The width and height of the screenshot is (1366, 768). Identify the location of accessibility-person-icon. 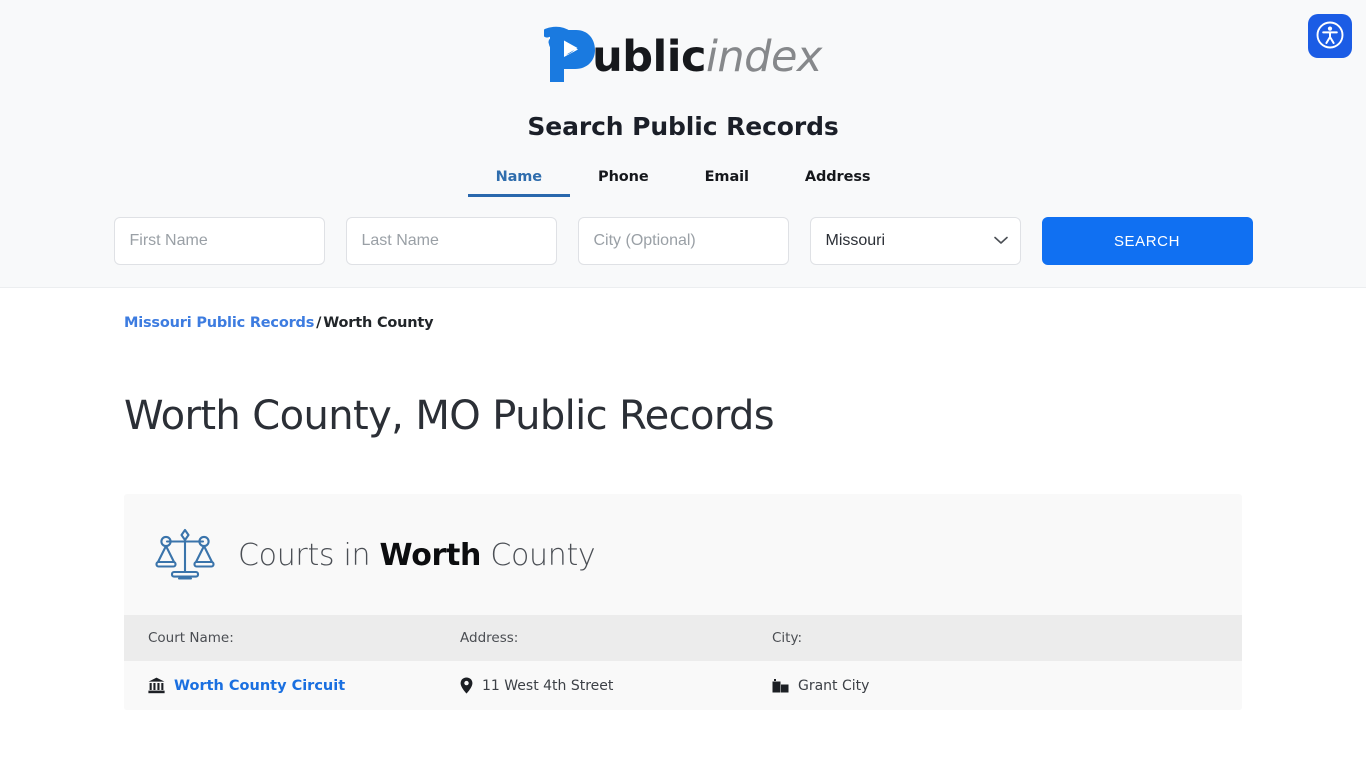
(1330, 36).